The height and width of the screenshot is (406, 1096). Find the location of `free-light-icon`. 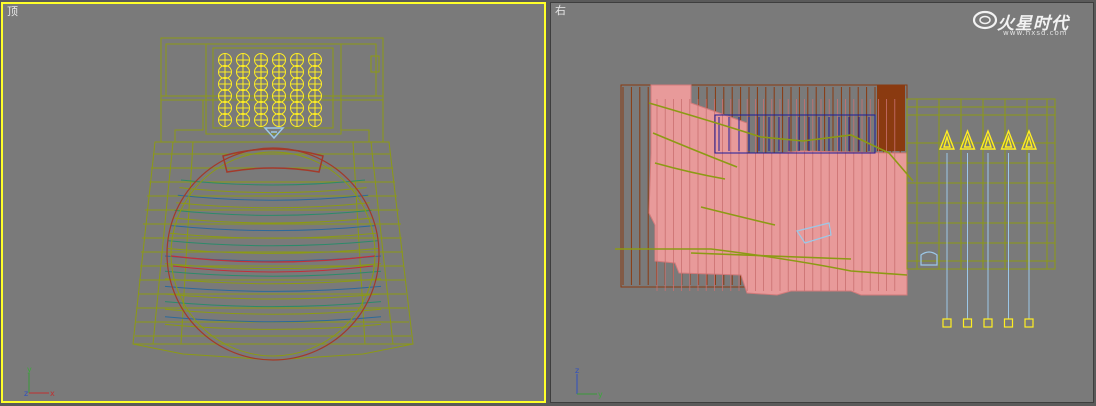

free-light-icon is located at coordinates (929, 258).